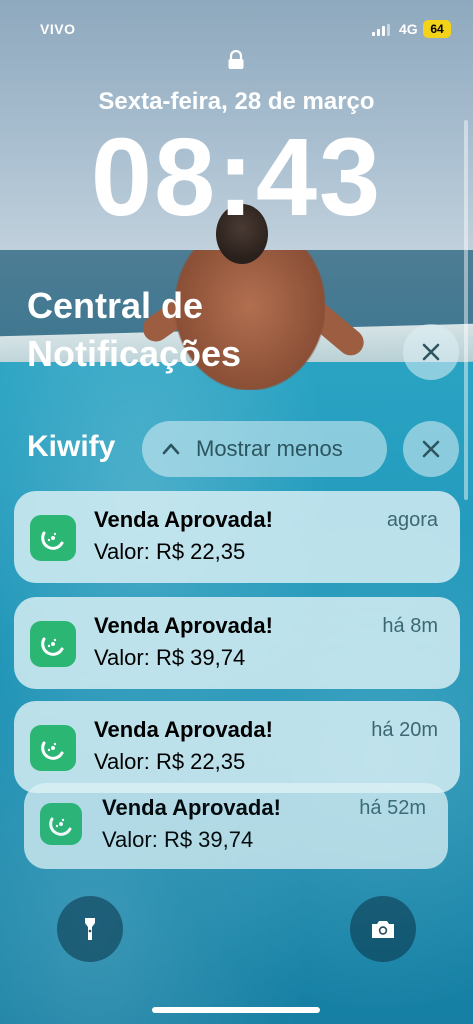  I want to click on notification-card: Venda Aprovada! Valor: R$ 22,35 agora, so click(237, 537).